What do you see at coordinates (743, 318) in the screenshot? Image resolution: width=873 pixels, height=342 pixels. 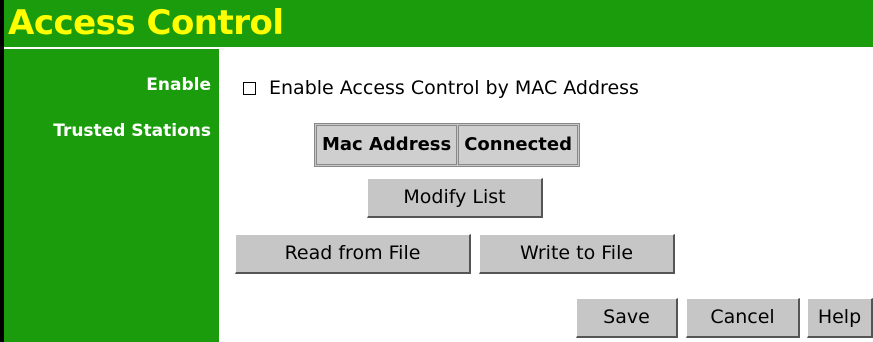 I see `cancel-button: Cancel` at bounding box center [743, 318].